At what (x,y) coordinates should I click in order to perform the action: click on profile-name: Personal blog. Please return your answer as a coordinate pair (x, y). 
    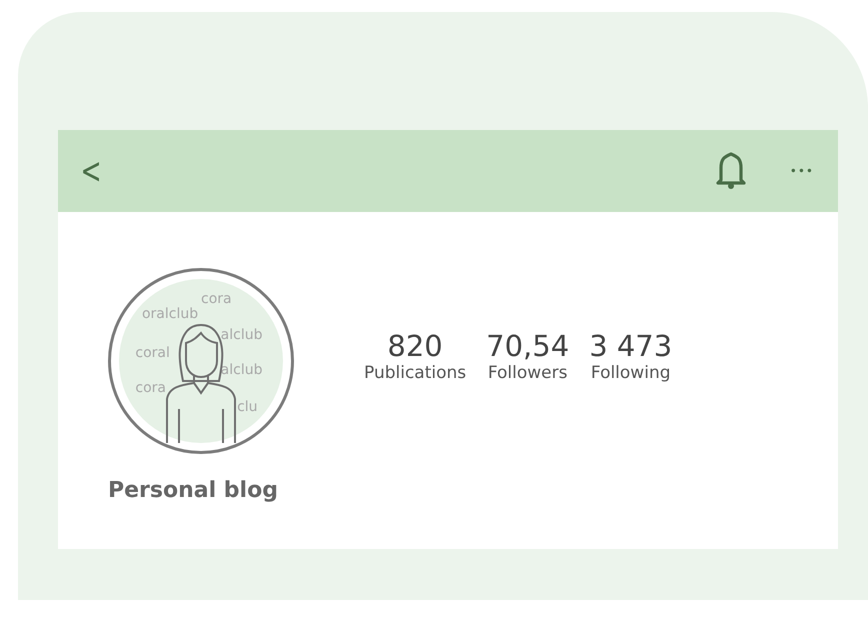
    Looking at the image, I should click on (193, 490).